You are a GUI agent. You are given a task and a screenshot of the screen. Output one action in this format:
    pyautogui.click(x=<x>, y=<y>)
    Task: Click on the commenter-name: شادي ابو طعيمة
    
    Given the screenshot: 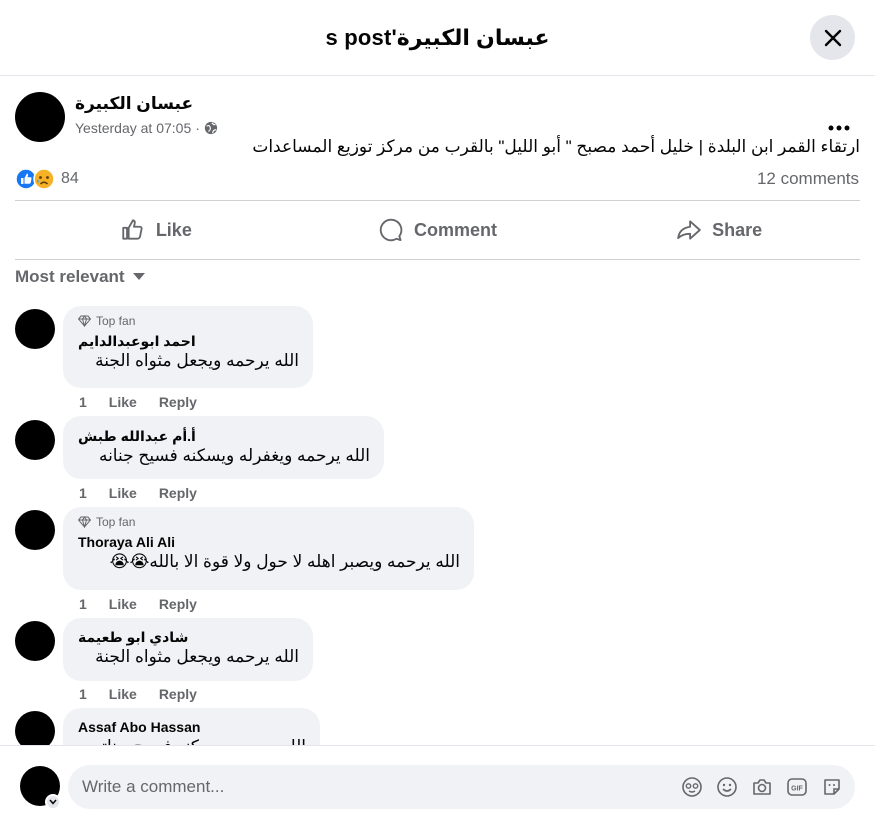 What is the action you would take?
    pyautogui.click(x=188, y=637)
    